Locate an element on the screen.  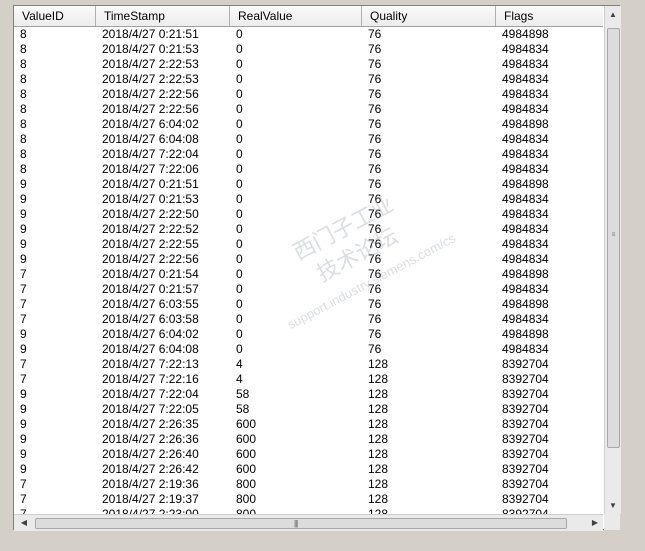
vertical-scroll-thumb: ≡ is located at coordinates (613, 238).